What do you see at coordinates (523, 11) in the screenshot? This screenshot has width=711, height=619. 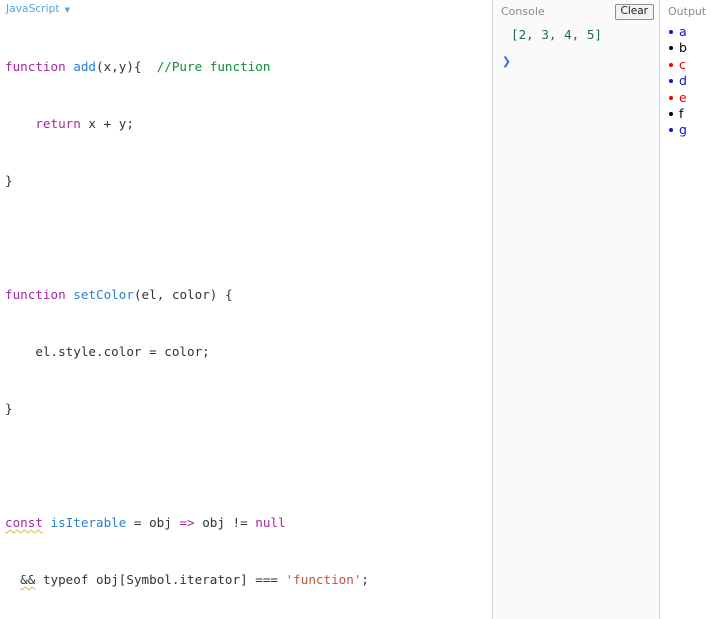 I see `console-title: Console` at bounding box center [523, 11].